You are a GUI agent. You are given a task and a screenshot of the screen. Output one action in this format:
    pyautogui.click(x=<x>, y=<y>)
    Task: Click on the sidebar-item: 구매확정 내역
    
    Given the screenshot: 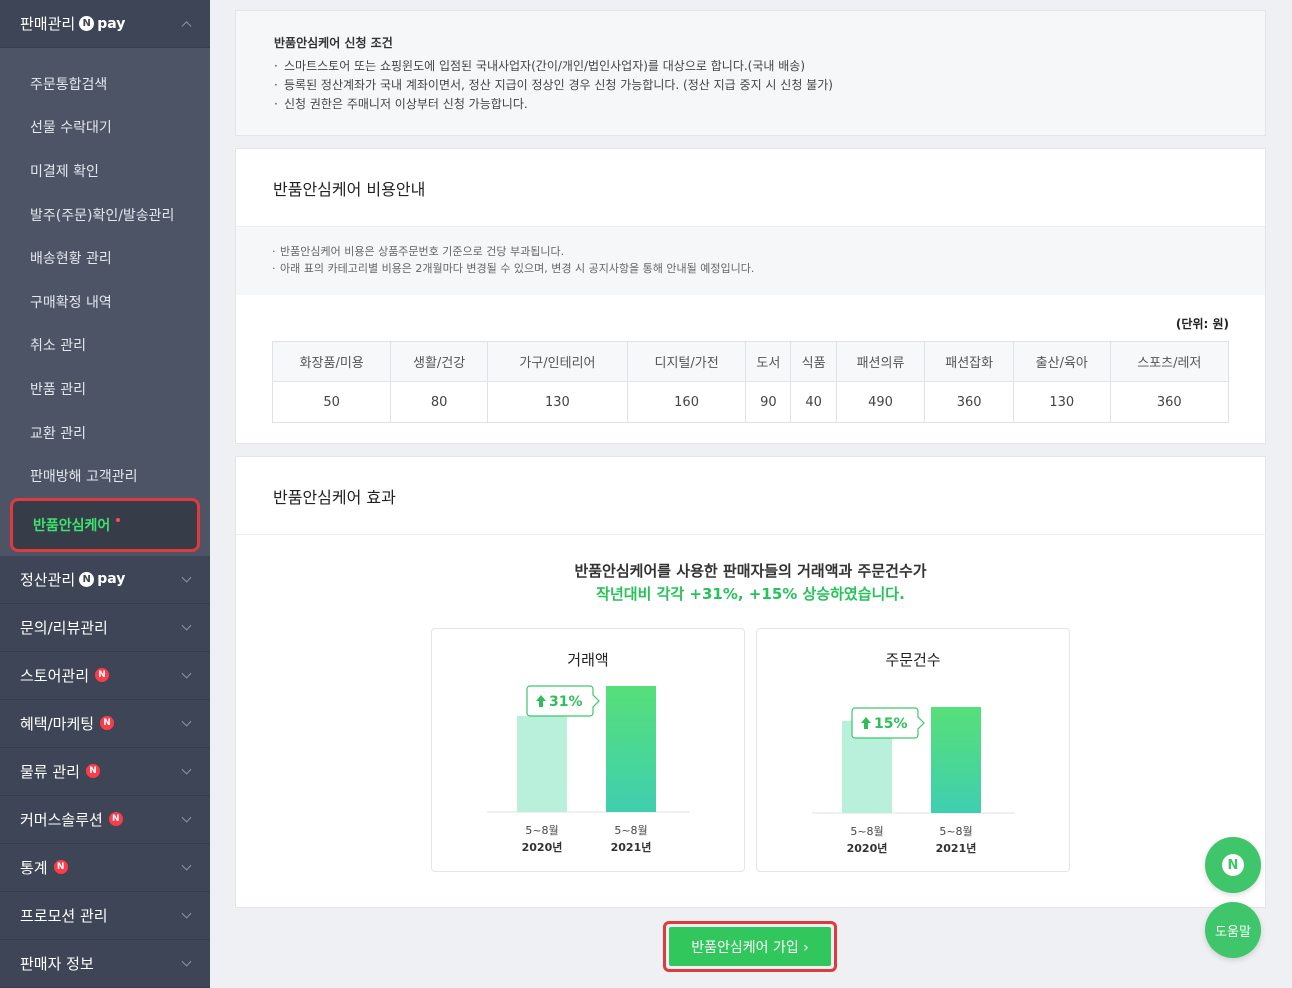 What is the action you would take?
    pyautogui.click(x=105, y=302)
    